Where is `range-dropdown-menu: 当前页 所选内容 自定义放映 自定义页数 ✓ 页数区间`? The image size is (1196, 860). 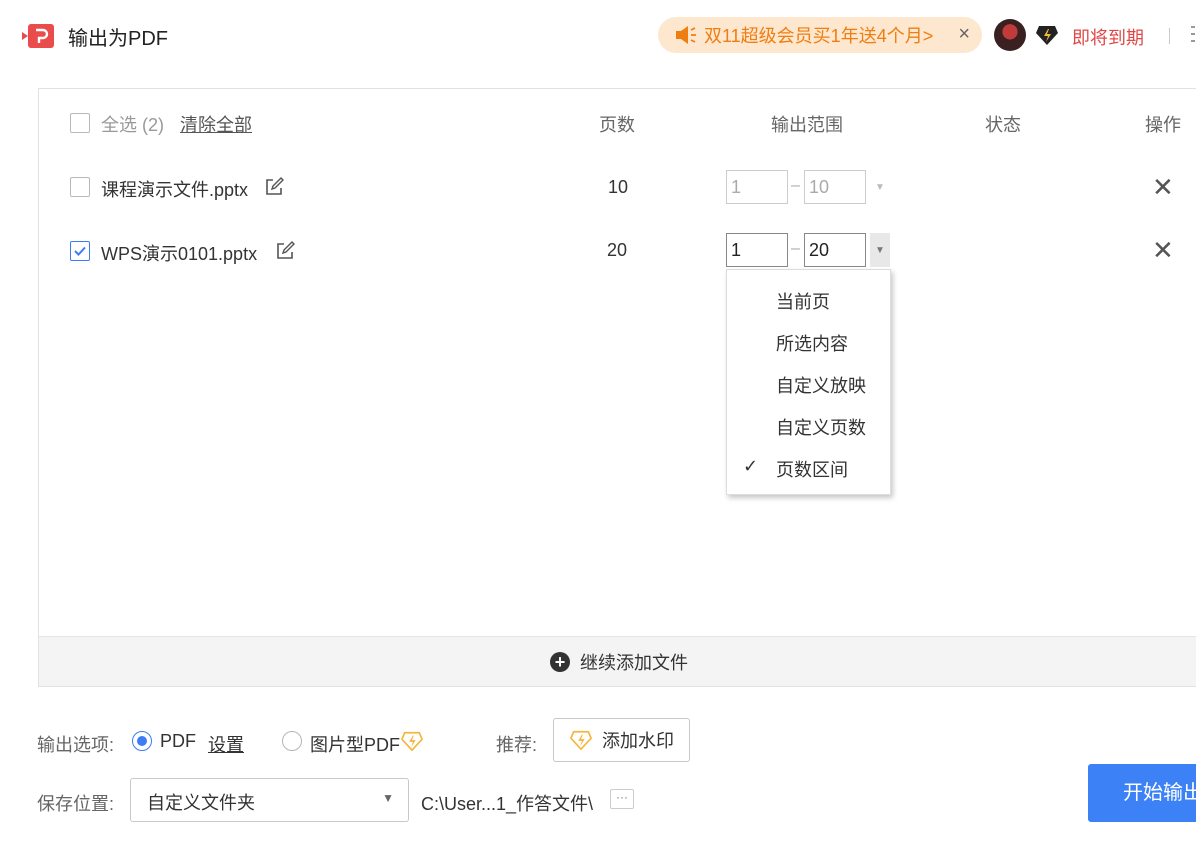 range-dropdown-menu: 当前页 所选内容 自定义放映 自定义页数 ✓ 页数区间 is located at coordinates (808, 382).